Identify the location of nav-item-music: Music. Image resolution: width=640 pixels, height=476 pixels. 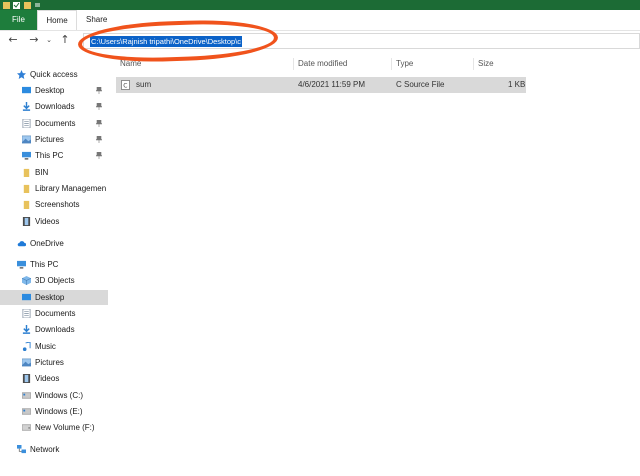
(54, 346).